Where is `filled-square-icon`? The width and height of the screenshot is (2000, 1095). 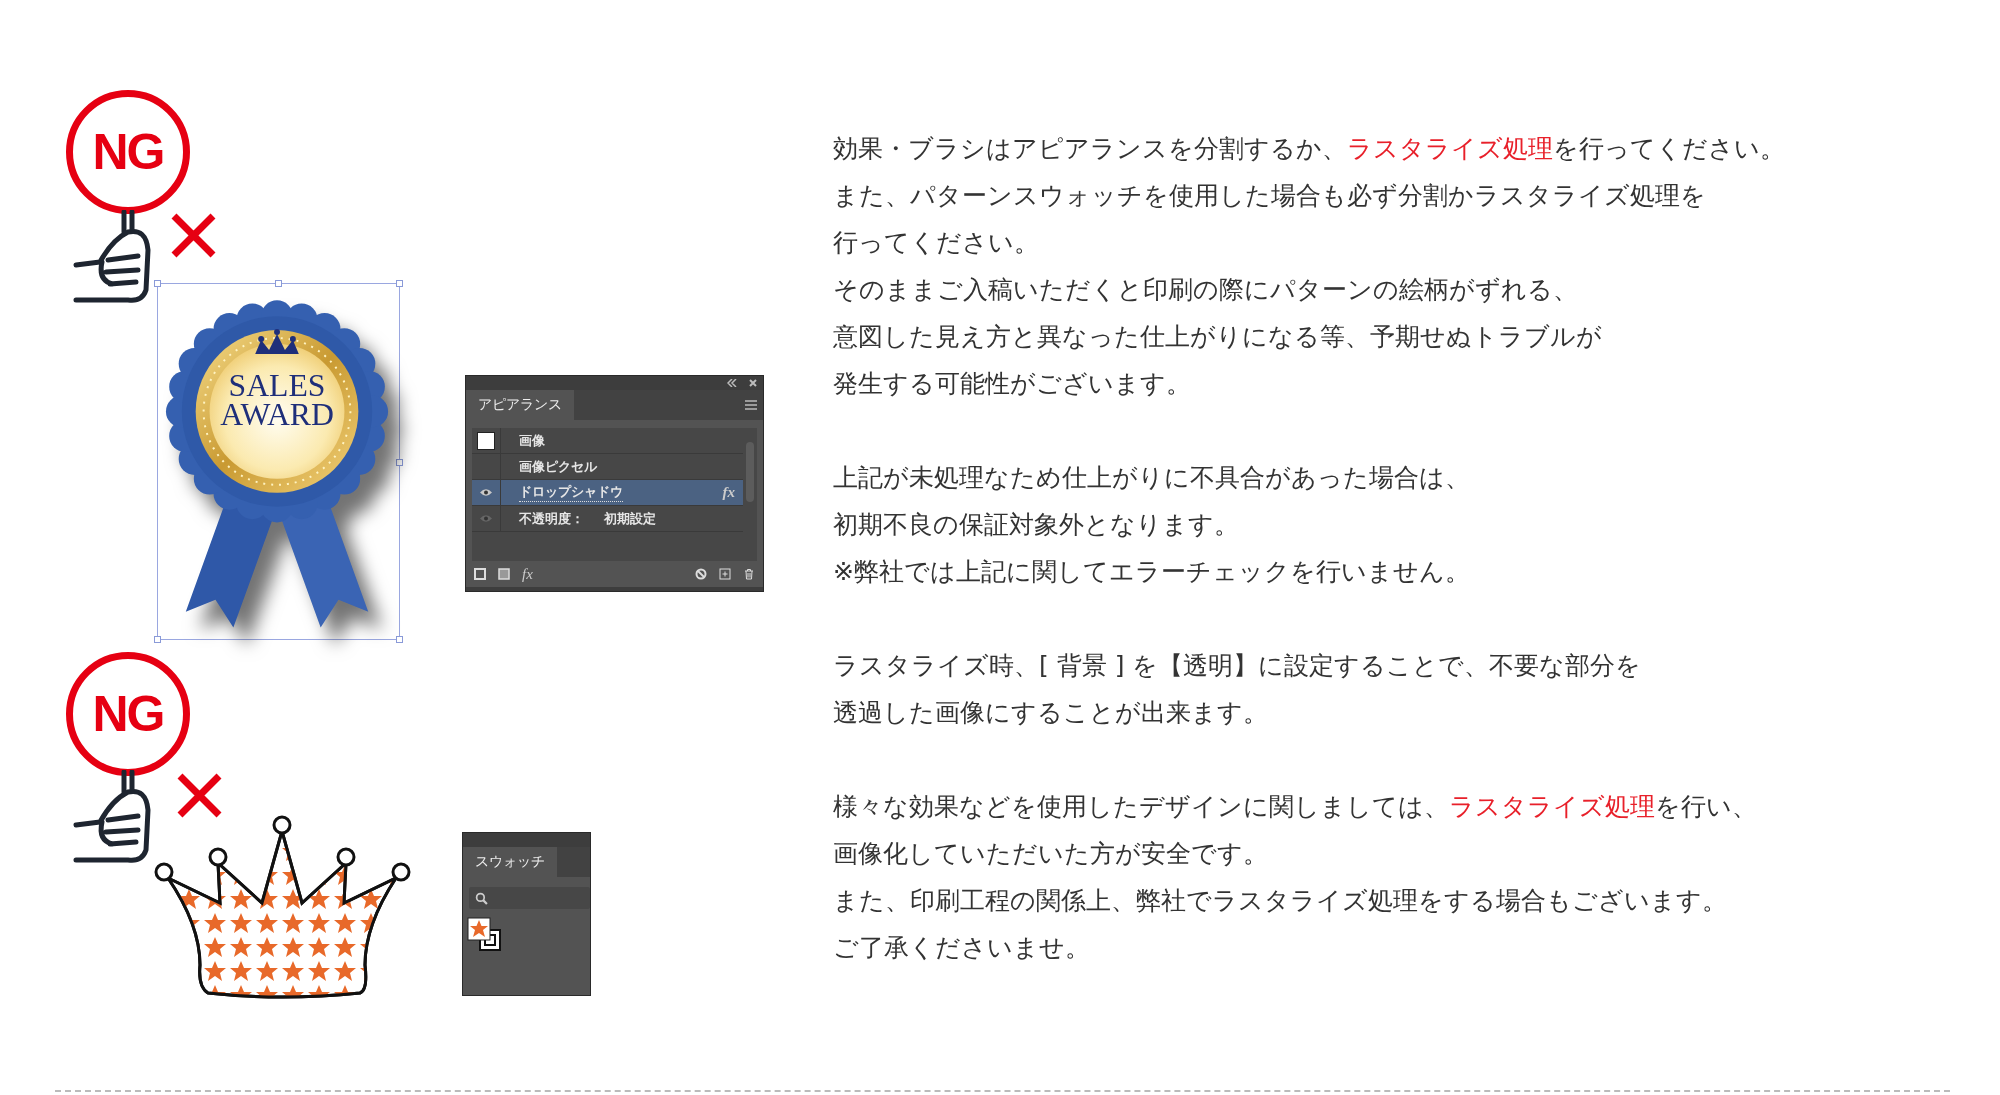
filled-square-icon is located at coordinates (504, 574).